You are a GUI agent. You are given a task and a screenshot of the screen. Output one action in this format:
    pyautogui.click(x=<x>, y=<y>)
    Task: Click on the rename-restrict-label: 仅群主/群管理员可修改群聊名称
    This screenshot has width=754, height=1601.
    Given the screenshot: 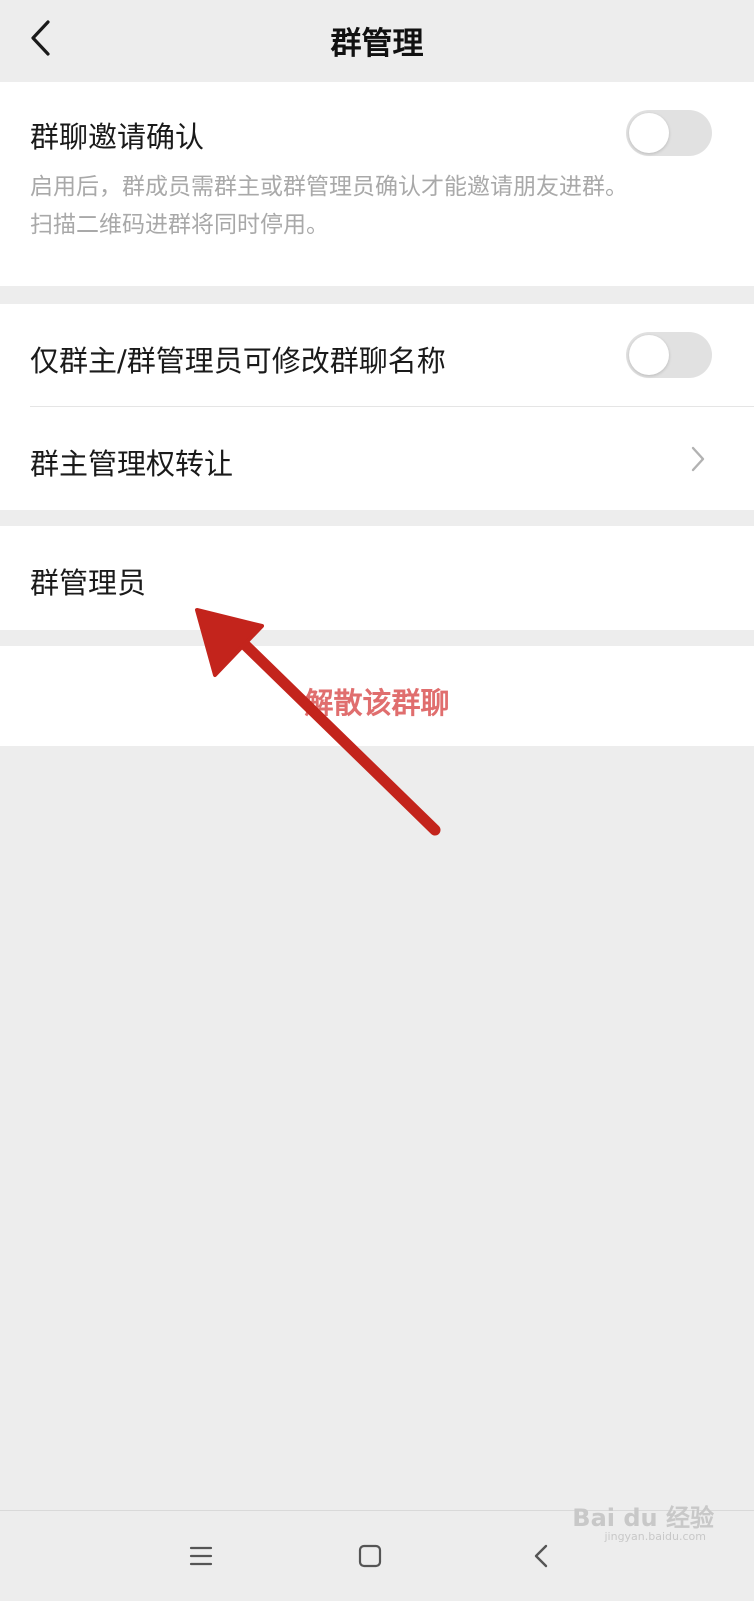 What is the action you would take?
    pyautogui.click(x=238, y=361)
    